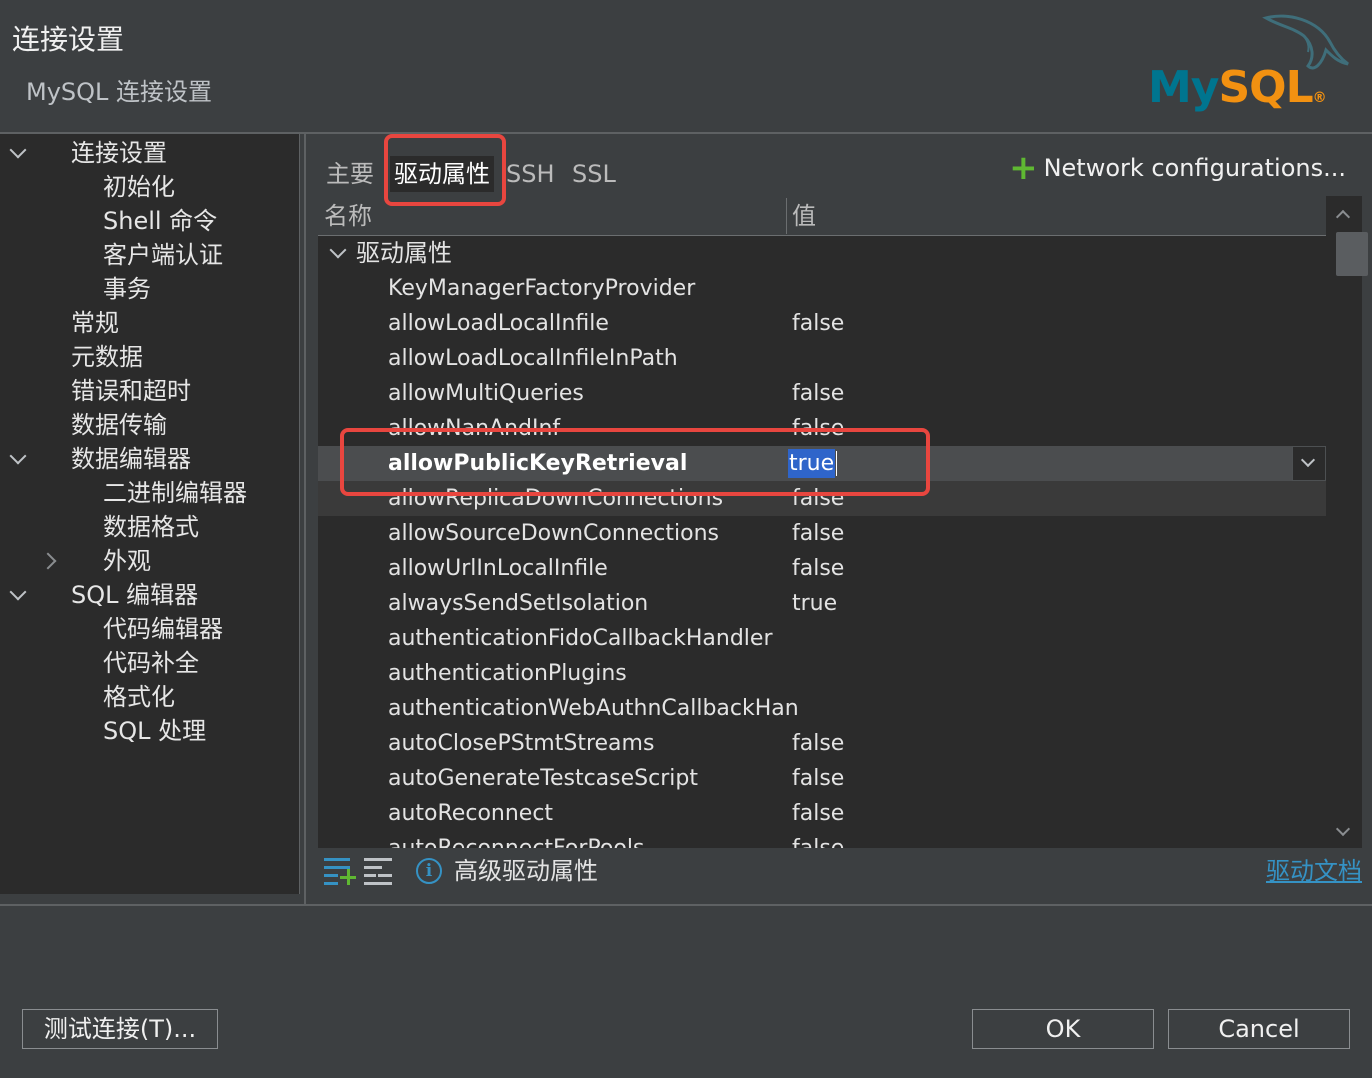 This screenshot has width=1372, height=1078. I want to click on sidebar-item: 元数据, so click(107, 357).